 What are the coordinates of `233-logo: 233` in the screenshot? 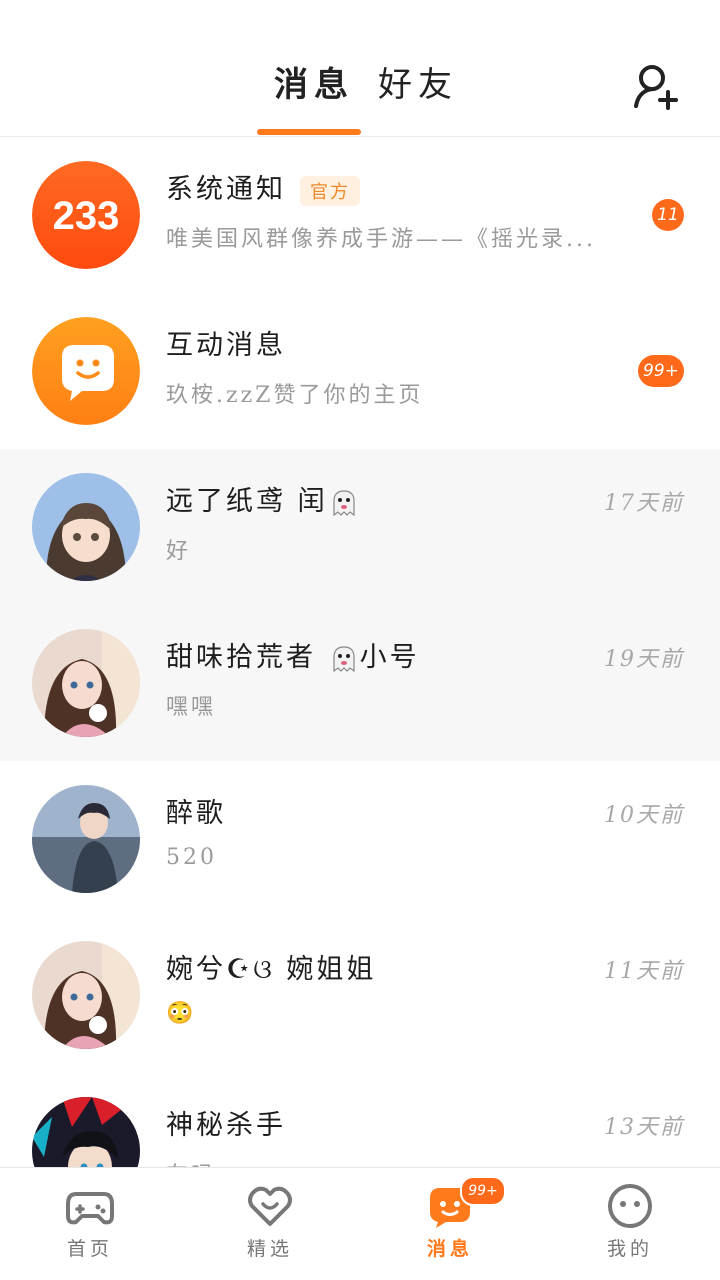 It's located at (86, 216).